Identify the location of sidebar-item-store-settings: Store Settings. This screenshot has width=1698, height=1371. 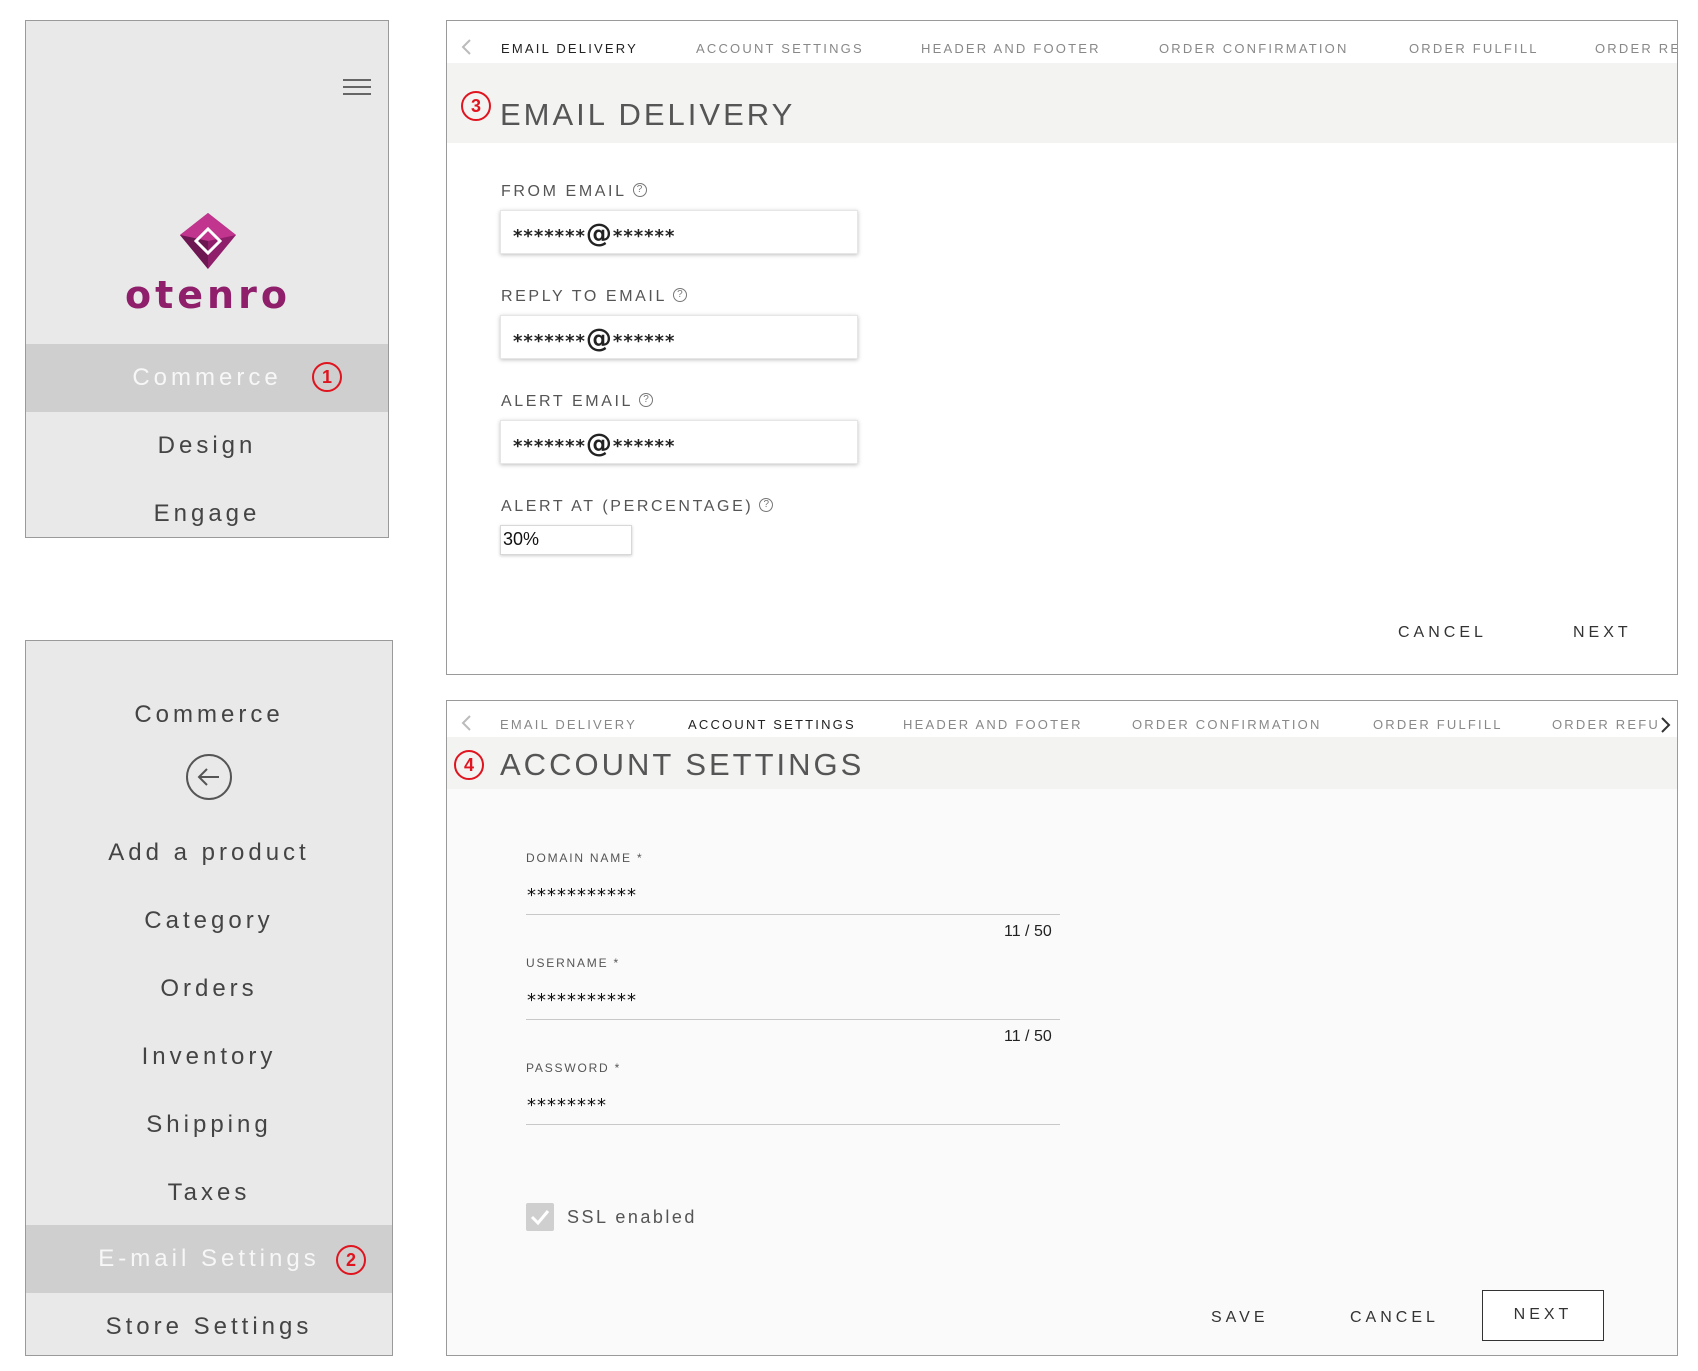
(209, 1324).